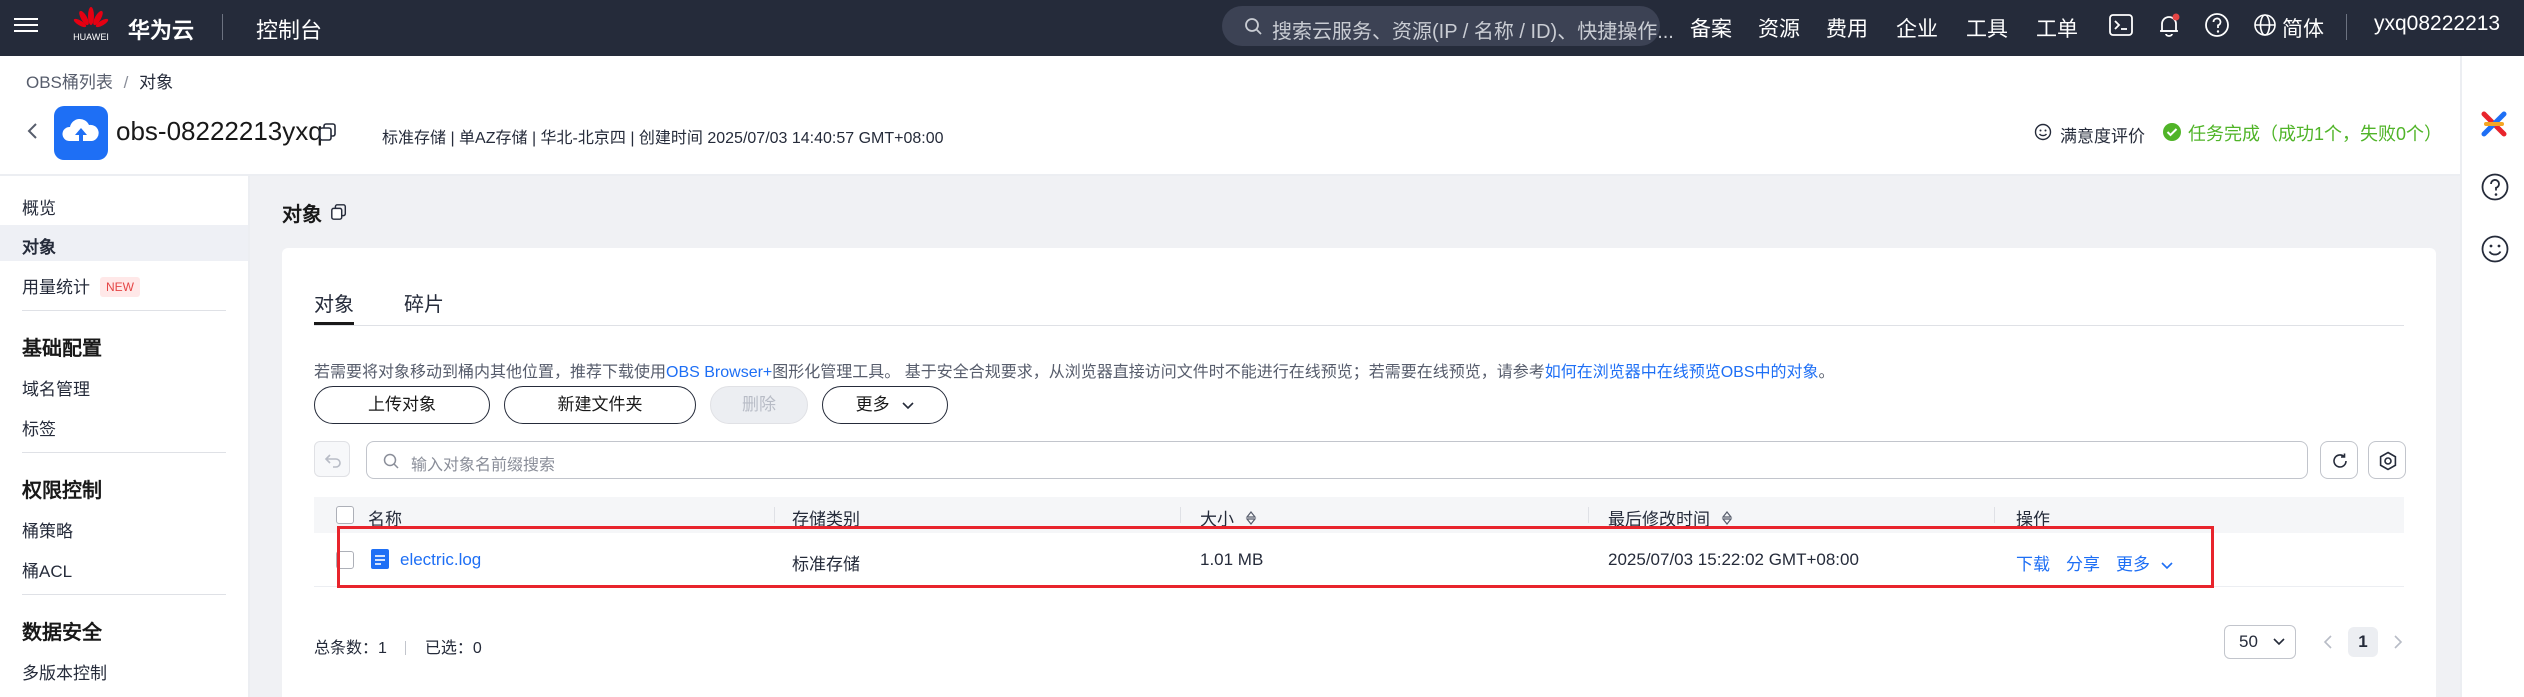 The width and height of the screenshot is (2524, 697). What do you see at coordinates (2303, 28) in the screenshot?
I see `language-switch: 简体` at bounding box center [2303, 28].